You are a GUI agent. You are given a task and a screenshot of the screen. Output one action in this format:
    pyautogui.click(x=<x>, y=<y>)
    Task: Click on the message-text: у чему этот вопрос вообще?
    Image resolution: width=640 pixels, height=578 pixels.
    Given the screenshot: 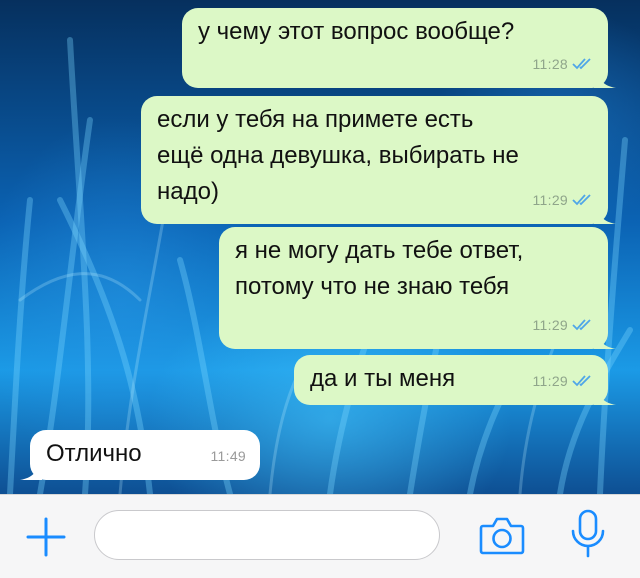 What is the action you would take?
    pyautogui.click(x=356, y=31)
    